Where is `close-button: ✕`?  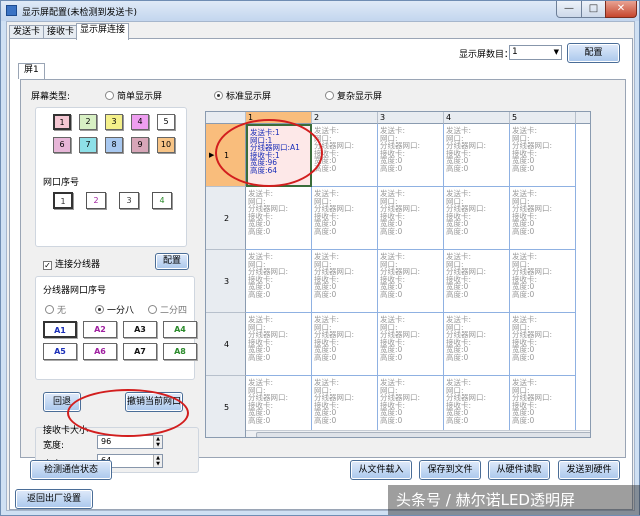
close-button: ✕ is located at coordinates (621, 9).